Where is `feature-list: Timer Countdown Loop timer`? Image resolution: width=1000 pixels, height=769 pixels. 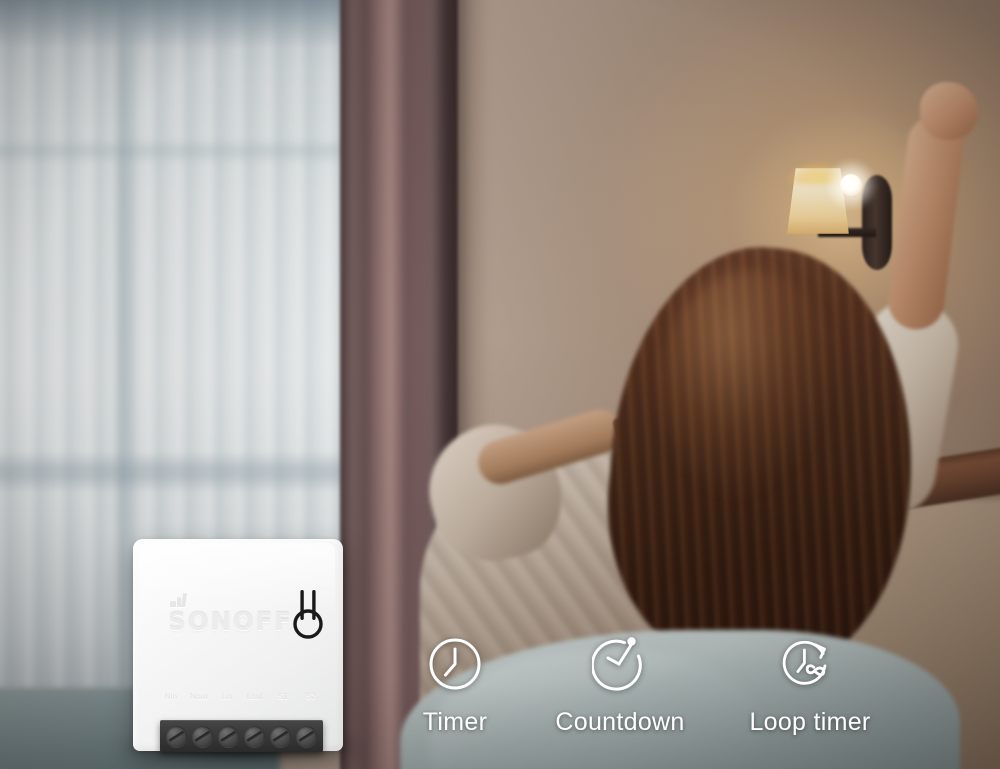 feature-list: Timer Countdown Loop timer is located at coordinates (660, 696).